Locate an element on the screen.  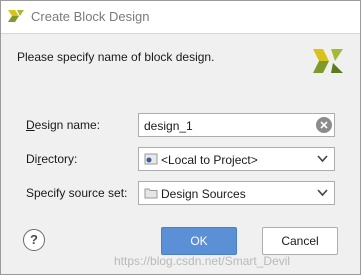
help-icon: ? is located at coordinates (34, 240).